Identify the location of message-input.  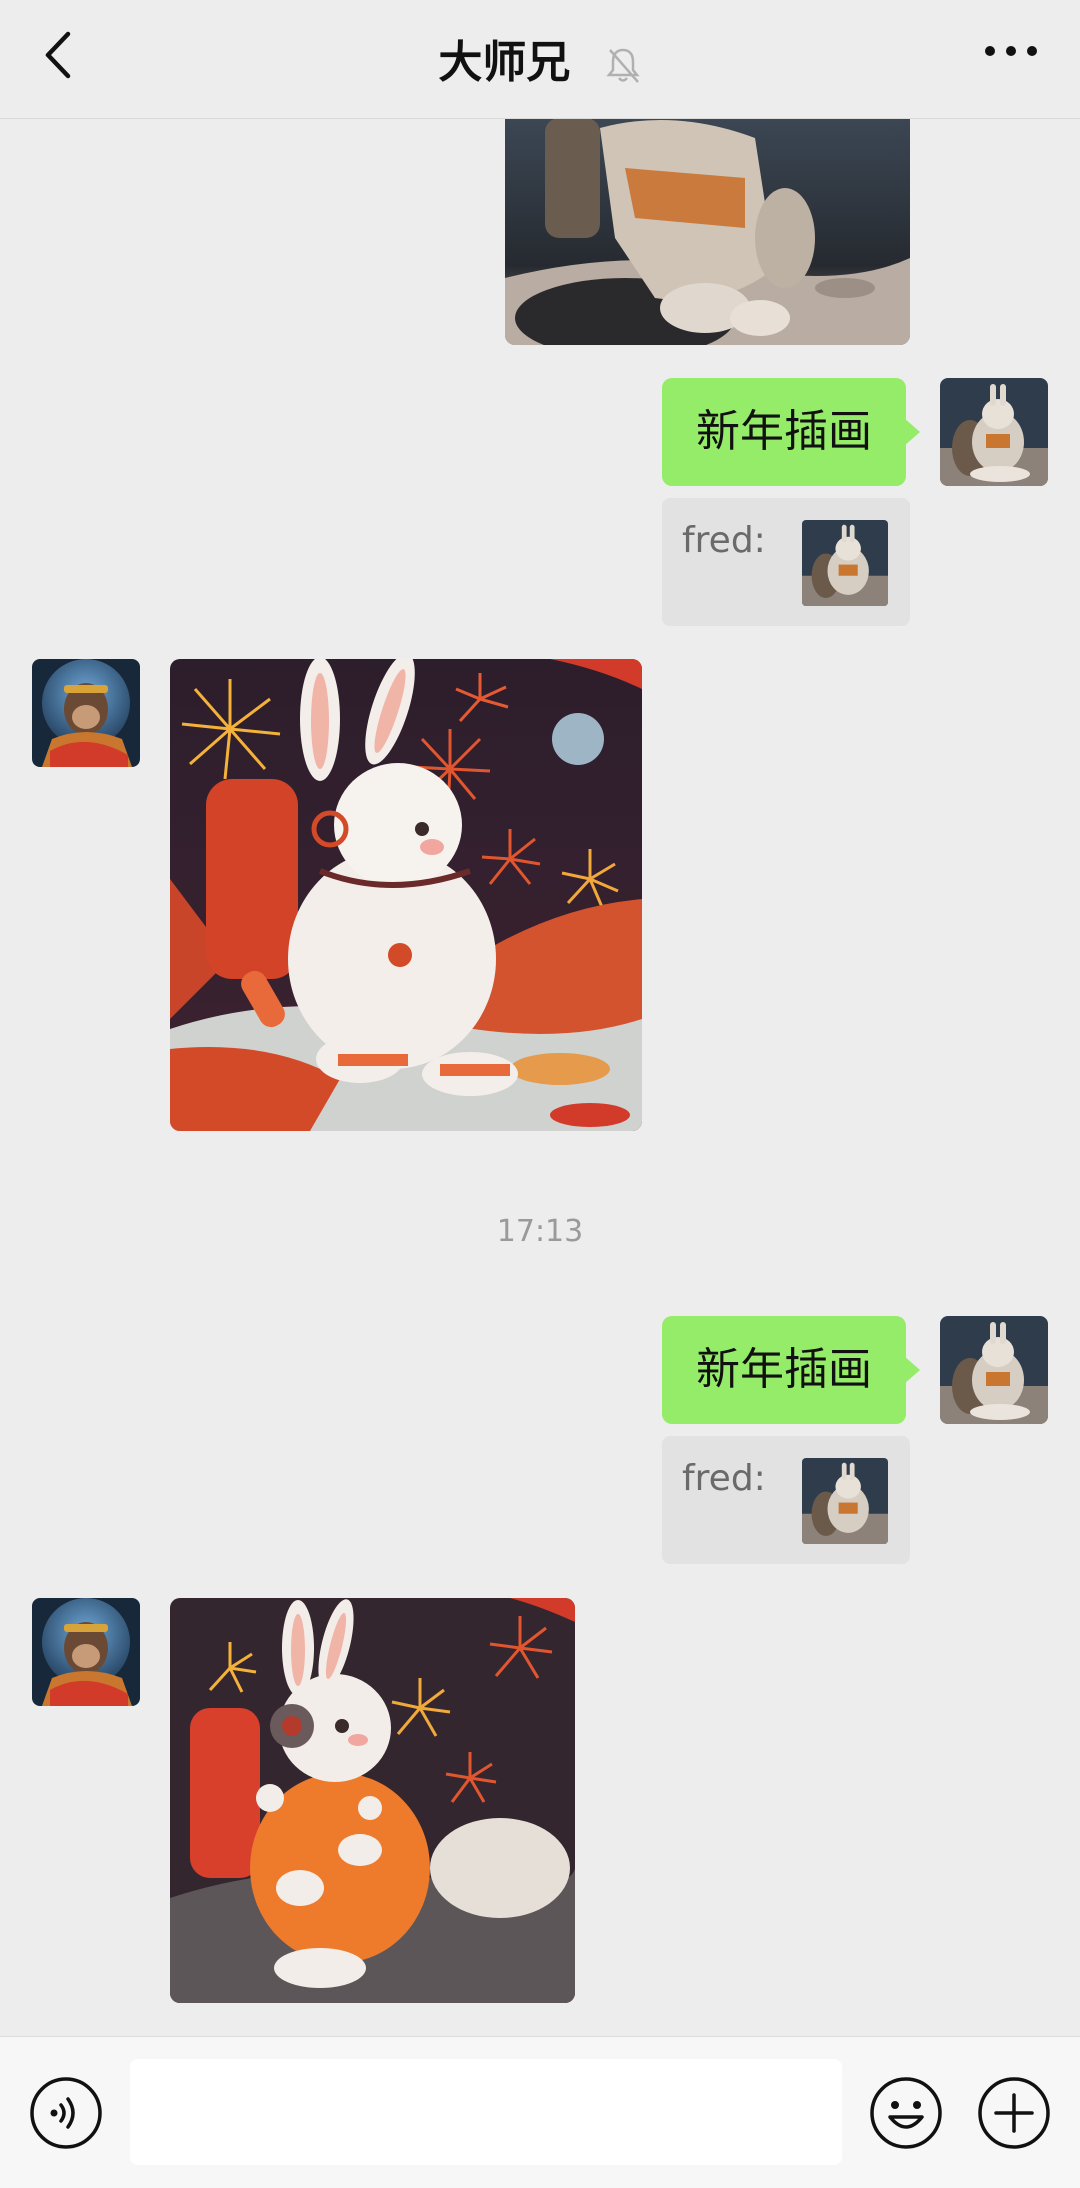
(486, 2112).